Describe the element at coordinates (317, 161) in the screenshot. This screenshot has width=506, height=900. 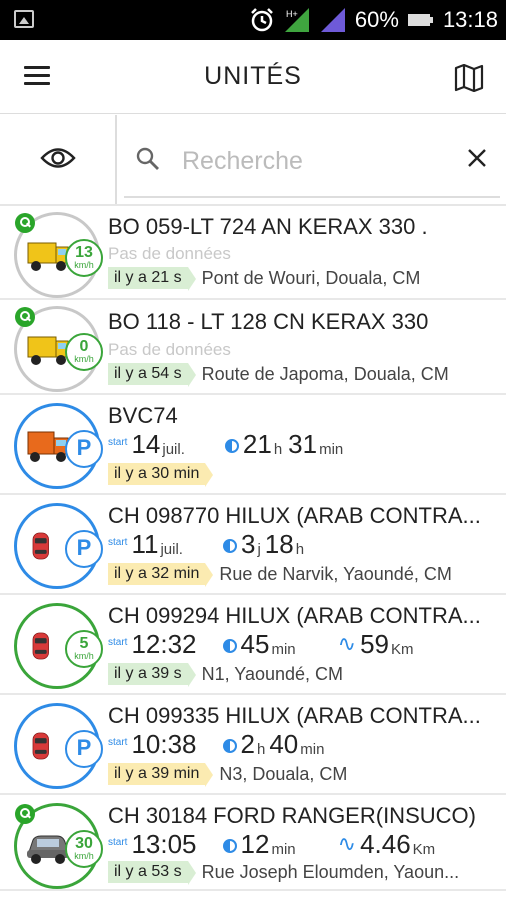
I see `search-input` at that location.